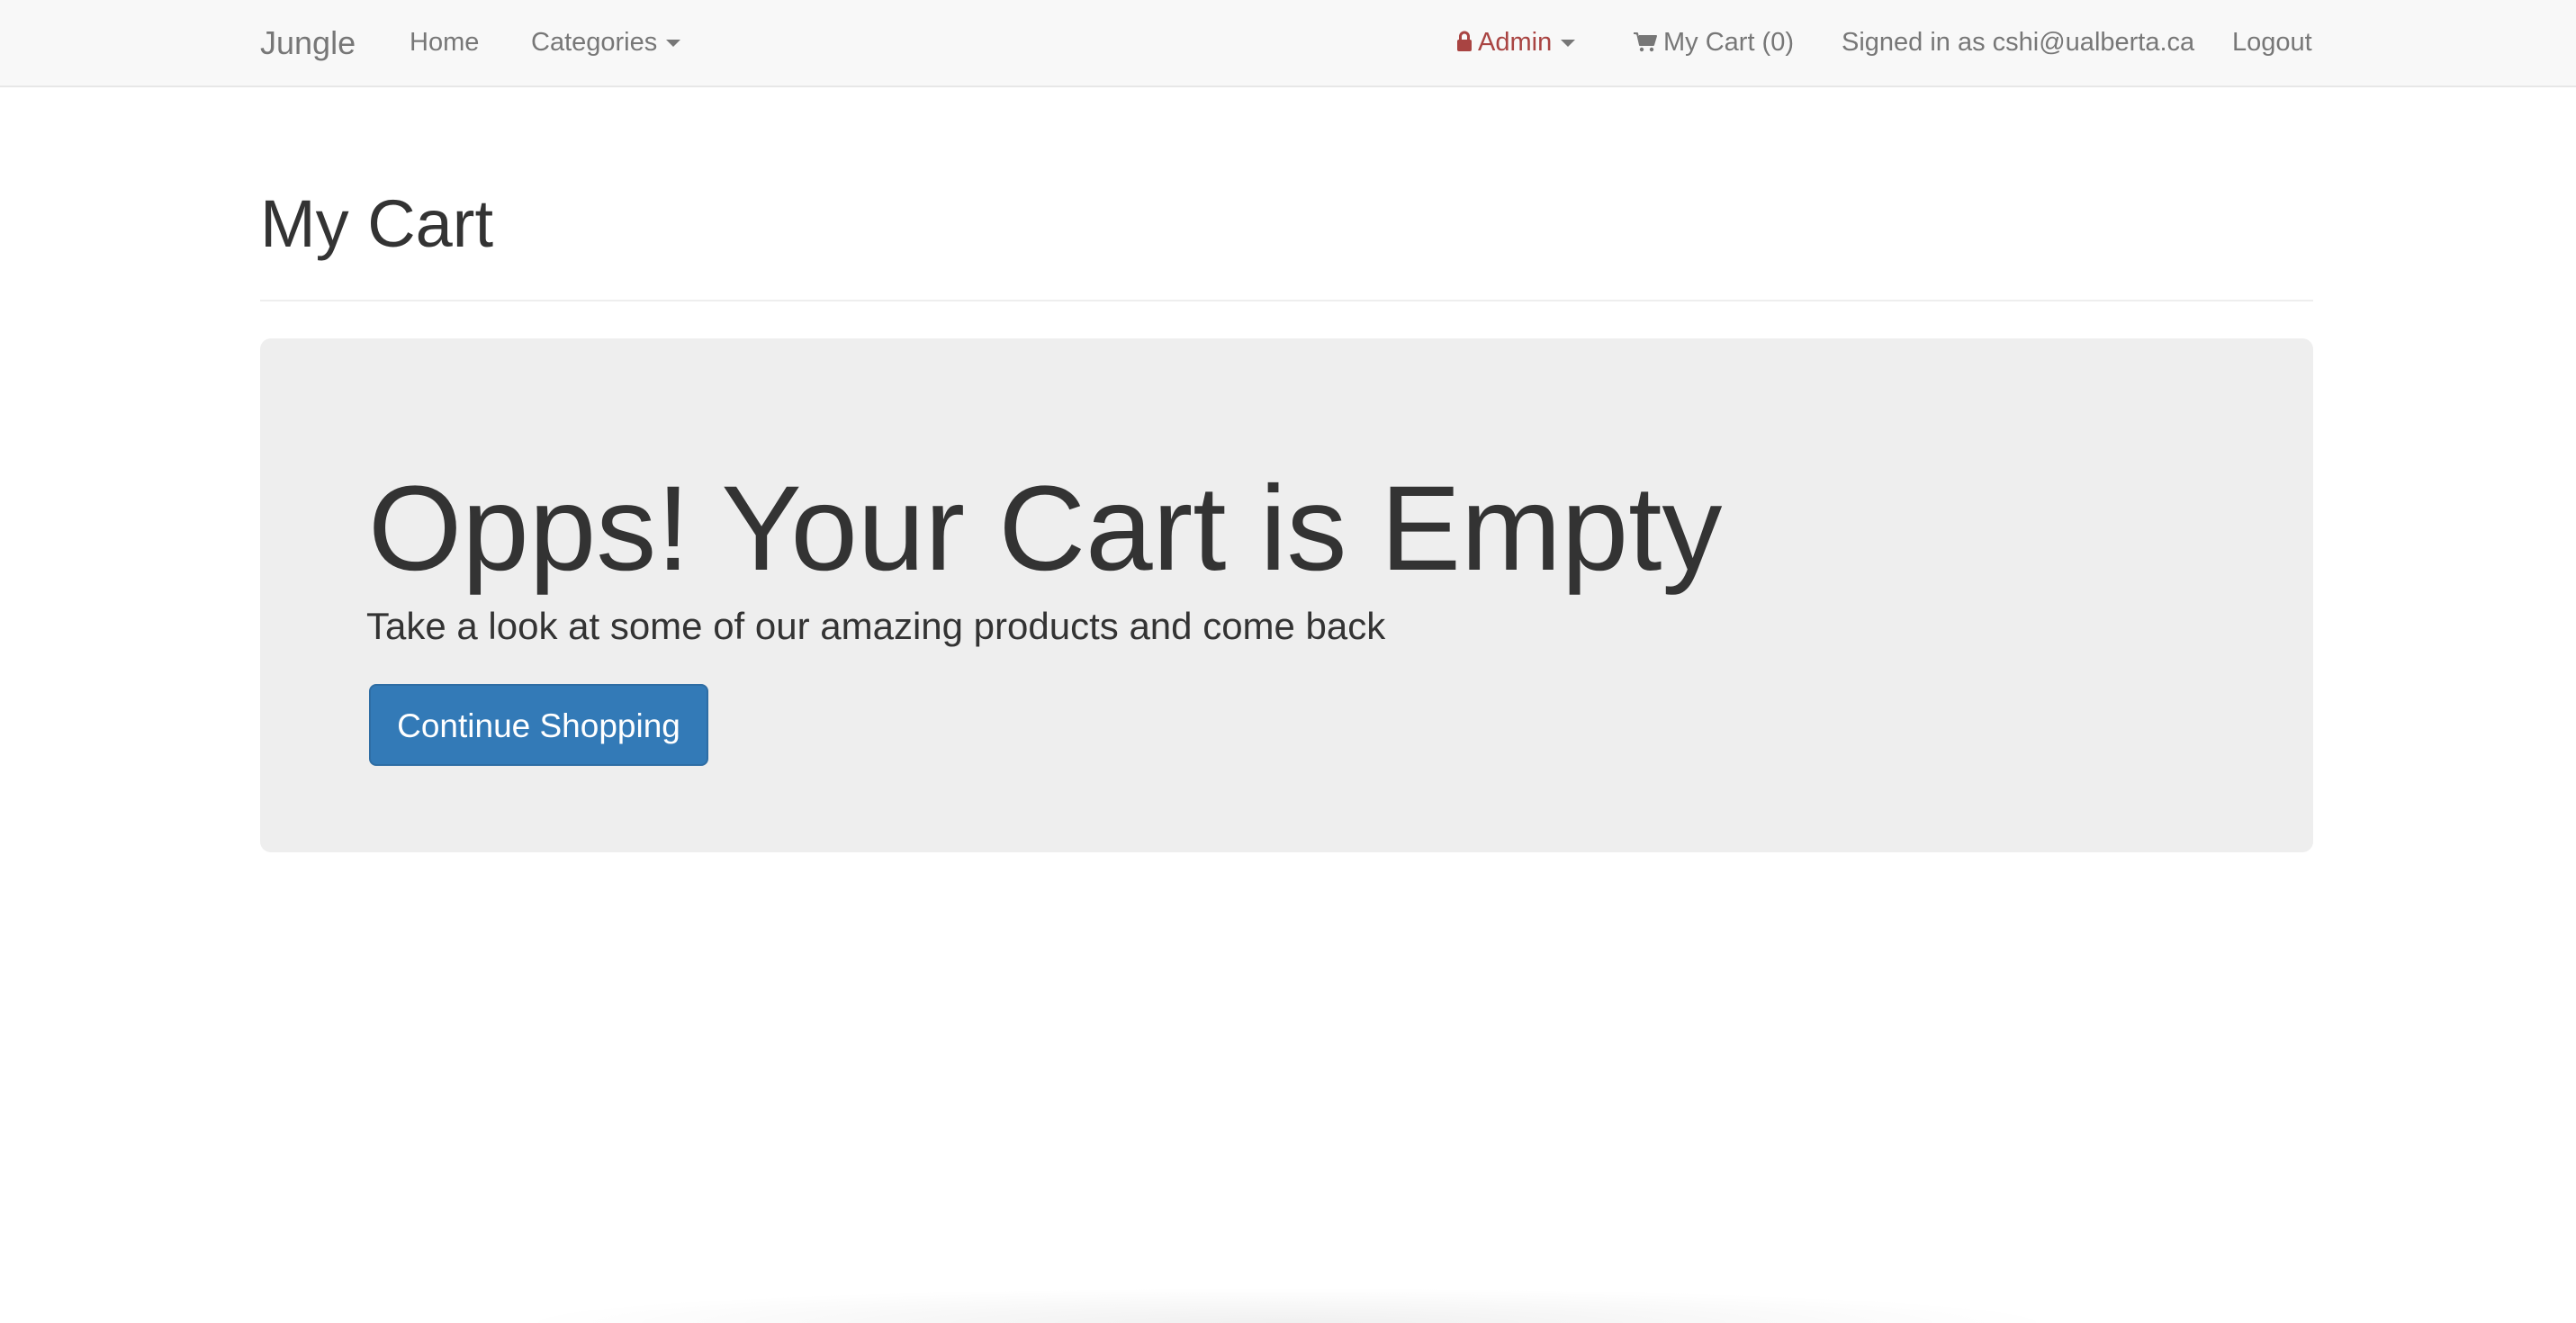  I want to click on page-title: My Cart, so click(376, 223).